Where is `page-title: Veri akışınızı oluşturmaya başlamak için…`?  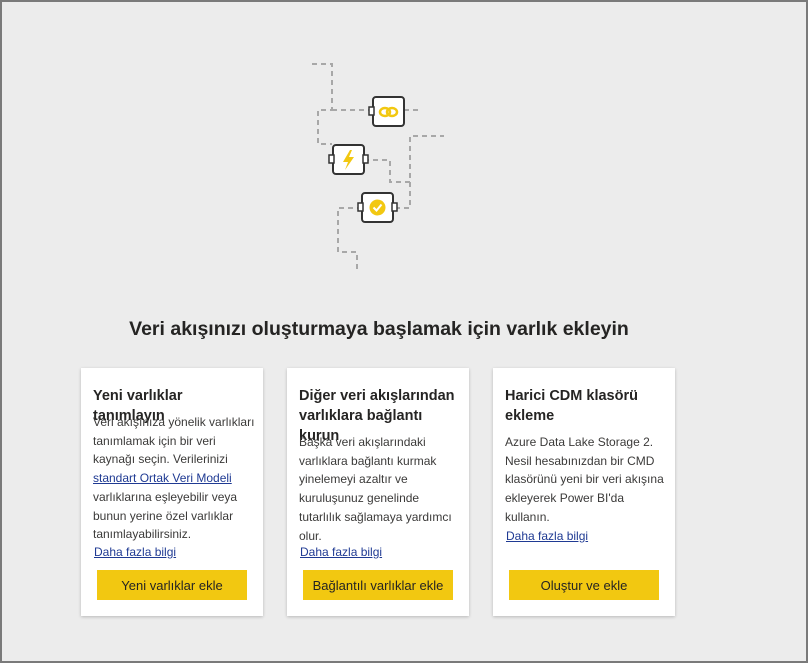 page-title: Veri akışınızı oluşturmaya başlamak için… is located at coordinates (379, 329).